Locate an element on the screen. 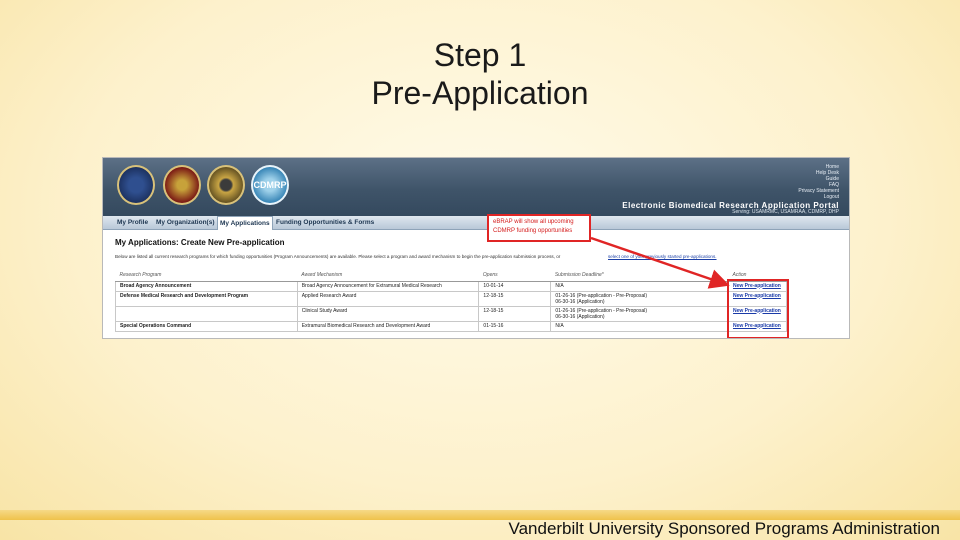 The width and height of the screenshot is (960, 540). tab-funding-opportunities: Funding Opportunities & Forms is located at coordinates (325, 223).